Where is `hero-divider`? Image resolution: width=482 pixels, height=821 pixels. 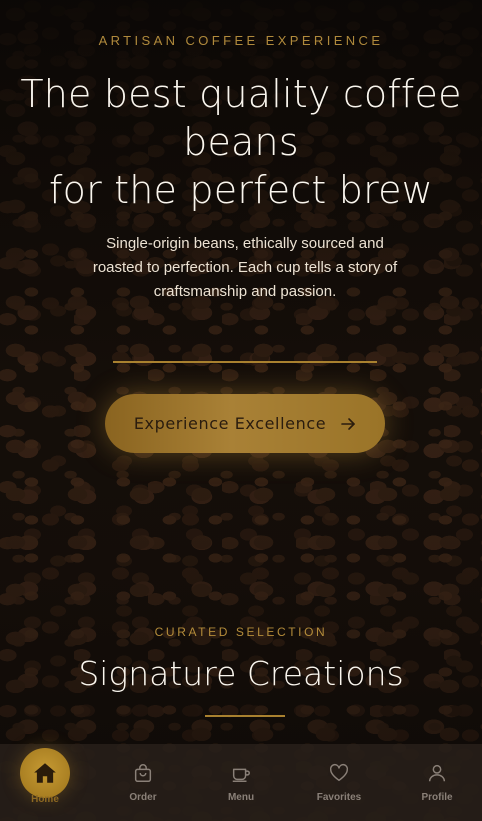
hero-divider is located at coordinates (245, 362).